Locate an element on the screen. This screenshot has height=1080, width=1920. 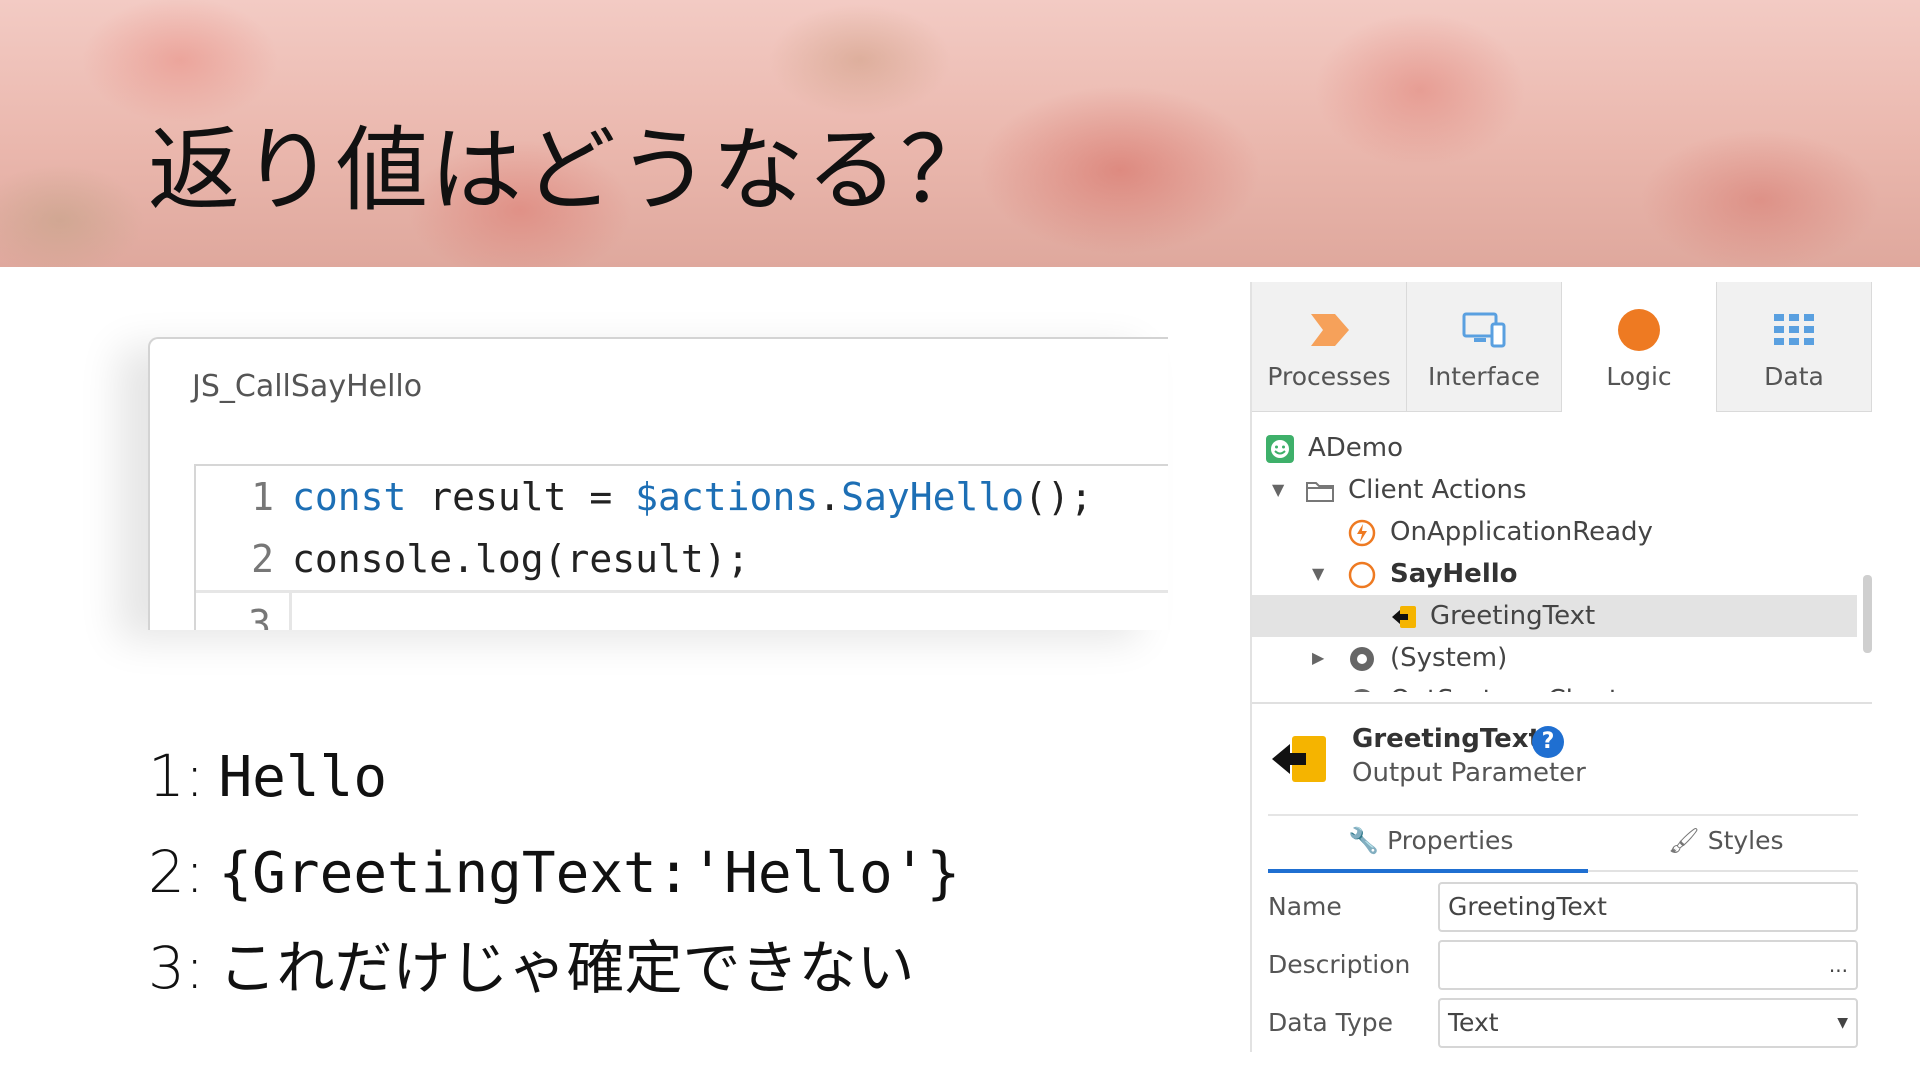
tab-label: Styles is located at coordinates (1745, 840).